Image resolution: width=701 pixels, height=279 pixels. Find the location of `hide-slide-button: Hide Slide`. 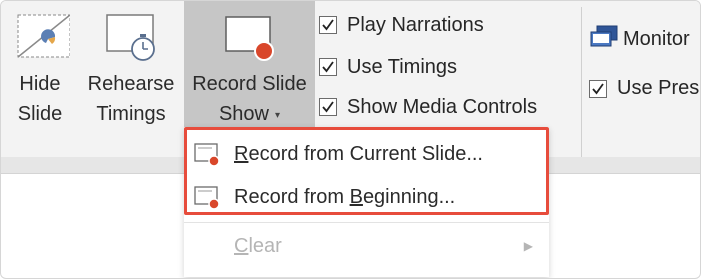

hide-slide-button: Hide Slide is located at coordinates (40, 67).